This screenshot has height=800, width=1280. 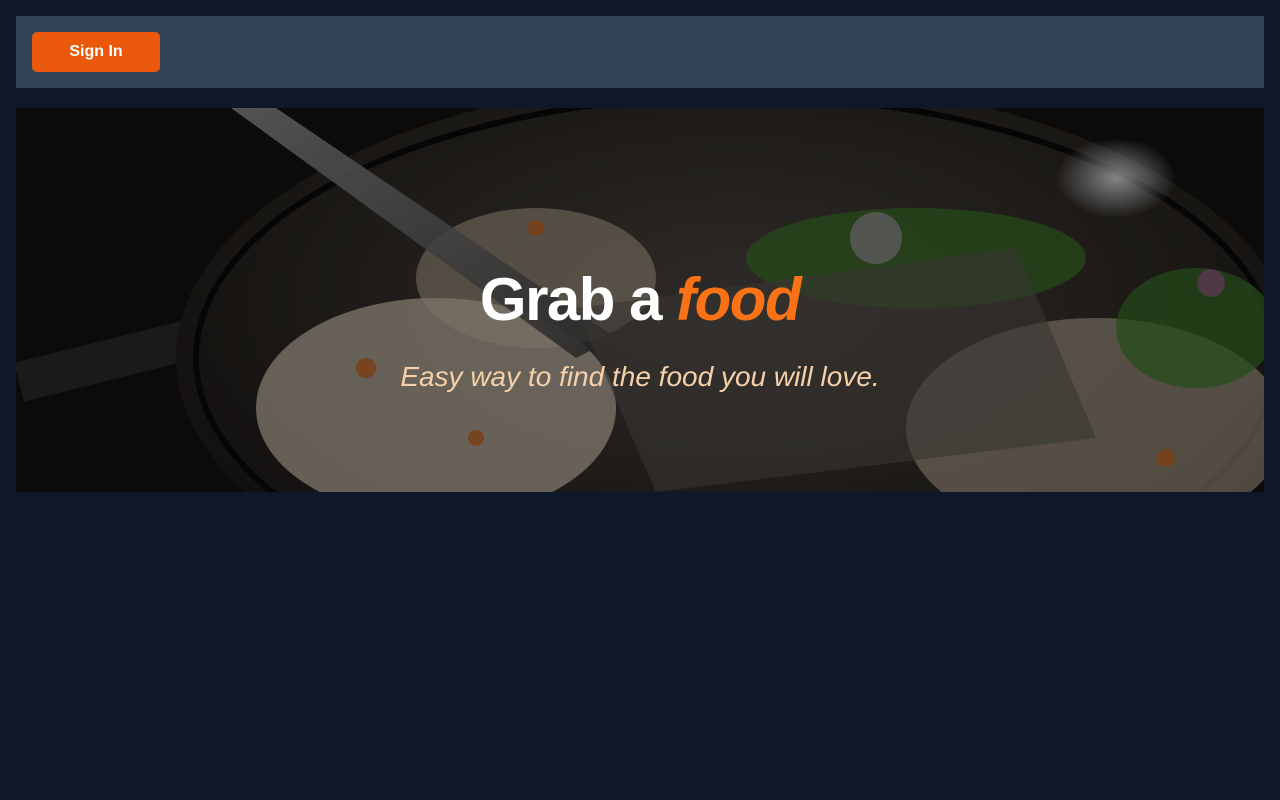 I want to click on top-header: Sign In, so click(x=640, y=52).